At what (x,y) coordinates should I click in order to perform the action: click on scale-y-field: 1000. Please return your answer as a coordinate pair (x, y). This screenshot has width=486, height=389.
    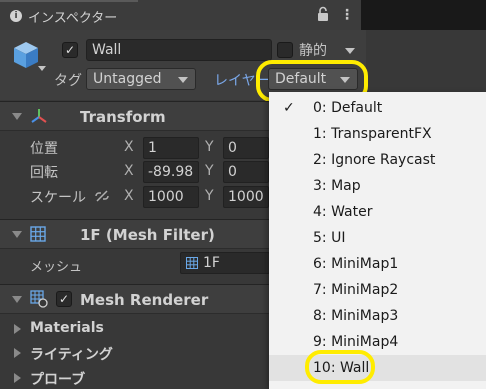
    Looking at the image, I should click on (246, 197).